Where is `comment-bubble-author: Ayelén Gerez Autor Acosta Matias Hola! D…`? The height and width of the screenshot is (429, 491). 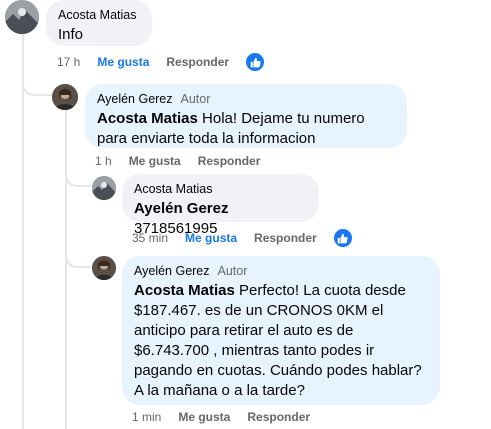 comment-bubble-author: Ayelén Gerez Autor Acosta Matias Hola! D… is located at coordinates (246, 116).